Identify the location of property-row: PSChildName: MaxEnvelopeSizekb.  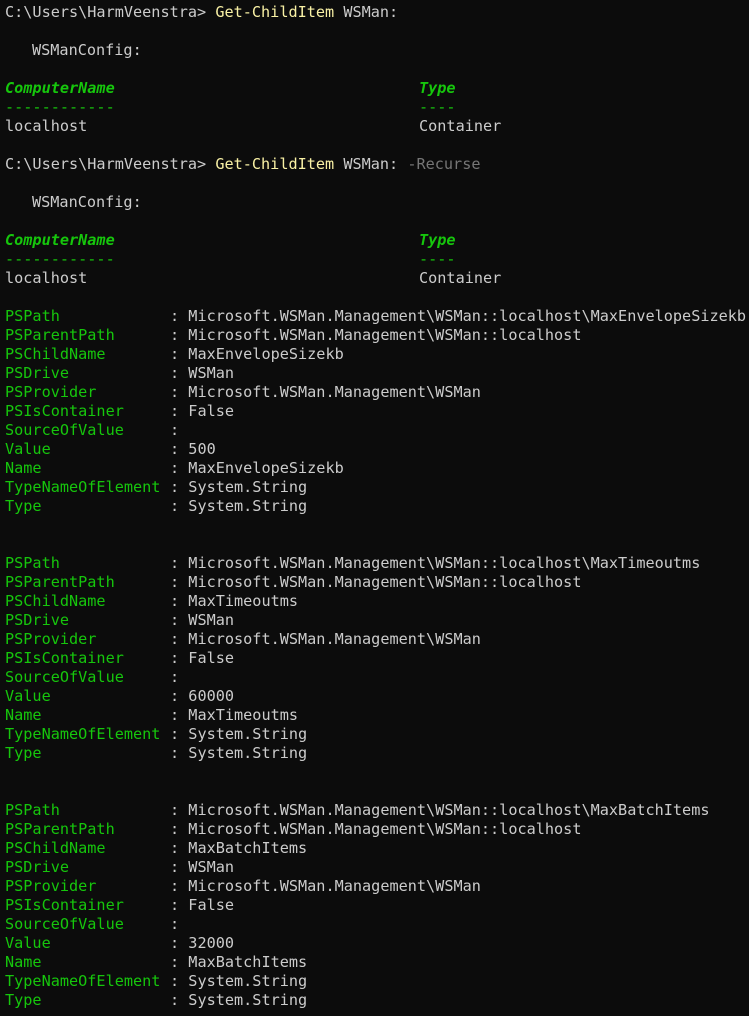
(377, 354).